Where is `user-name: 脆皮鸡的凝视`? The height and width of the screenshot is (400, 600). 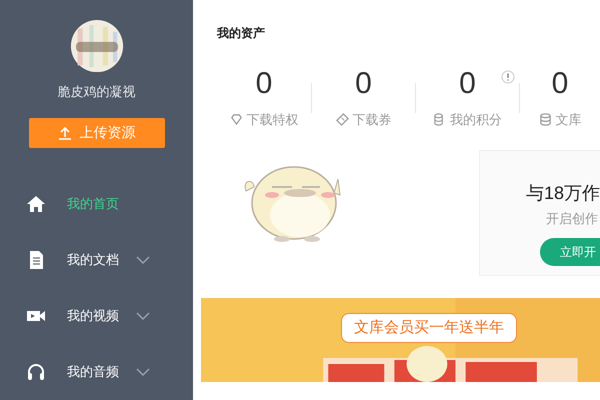 user-name: 脆皮鸡的凝视 is located at coordinates (97, 92).